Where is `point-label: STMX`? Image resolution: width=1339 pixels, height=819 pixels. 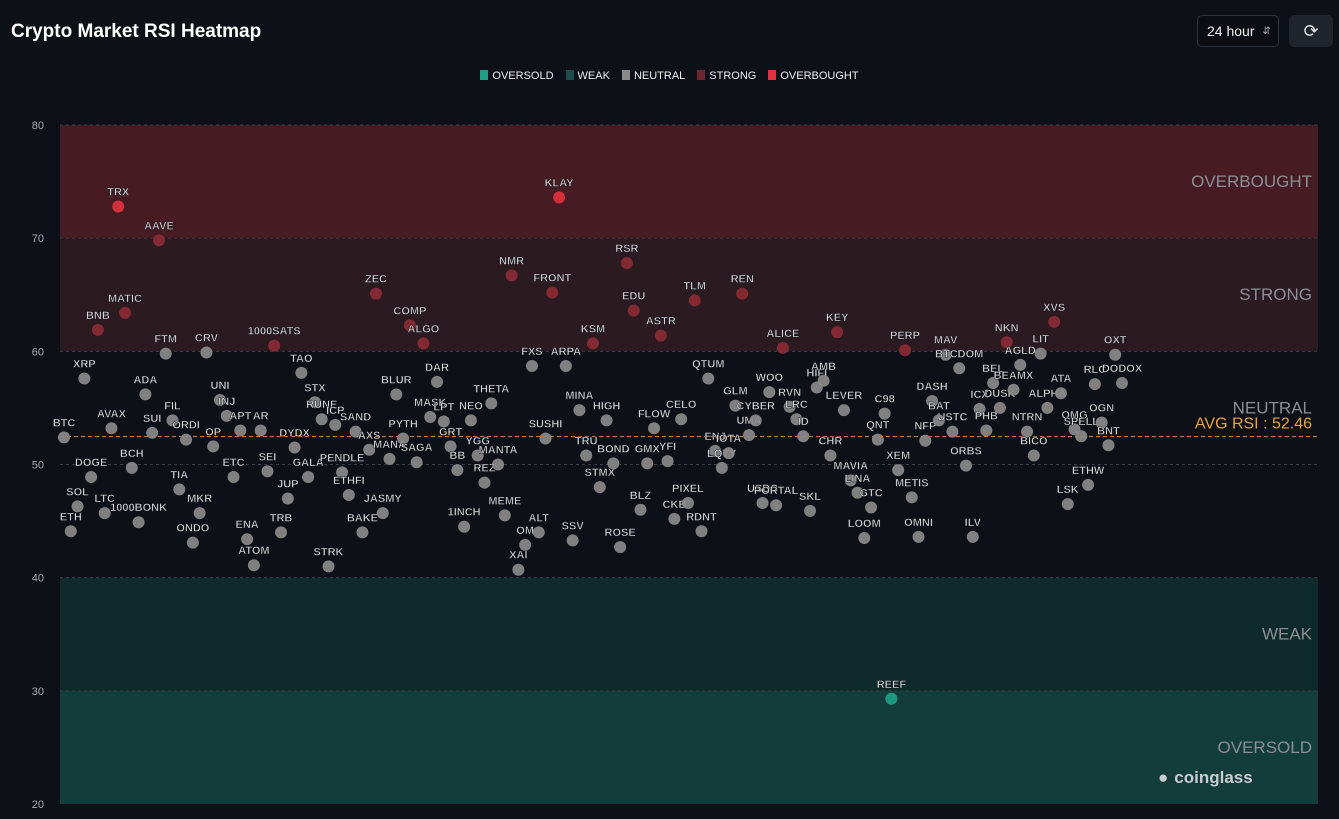
point-label: STMX is located at coordinates (600, 473).